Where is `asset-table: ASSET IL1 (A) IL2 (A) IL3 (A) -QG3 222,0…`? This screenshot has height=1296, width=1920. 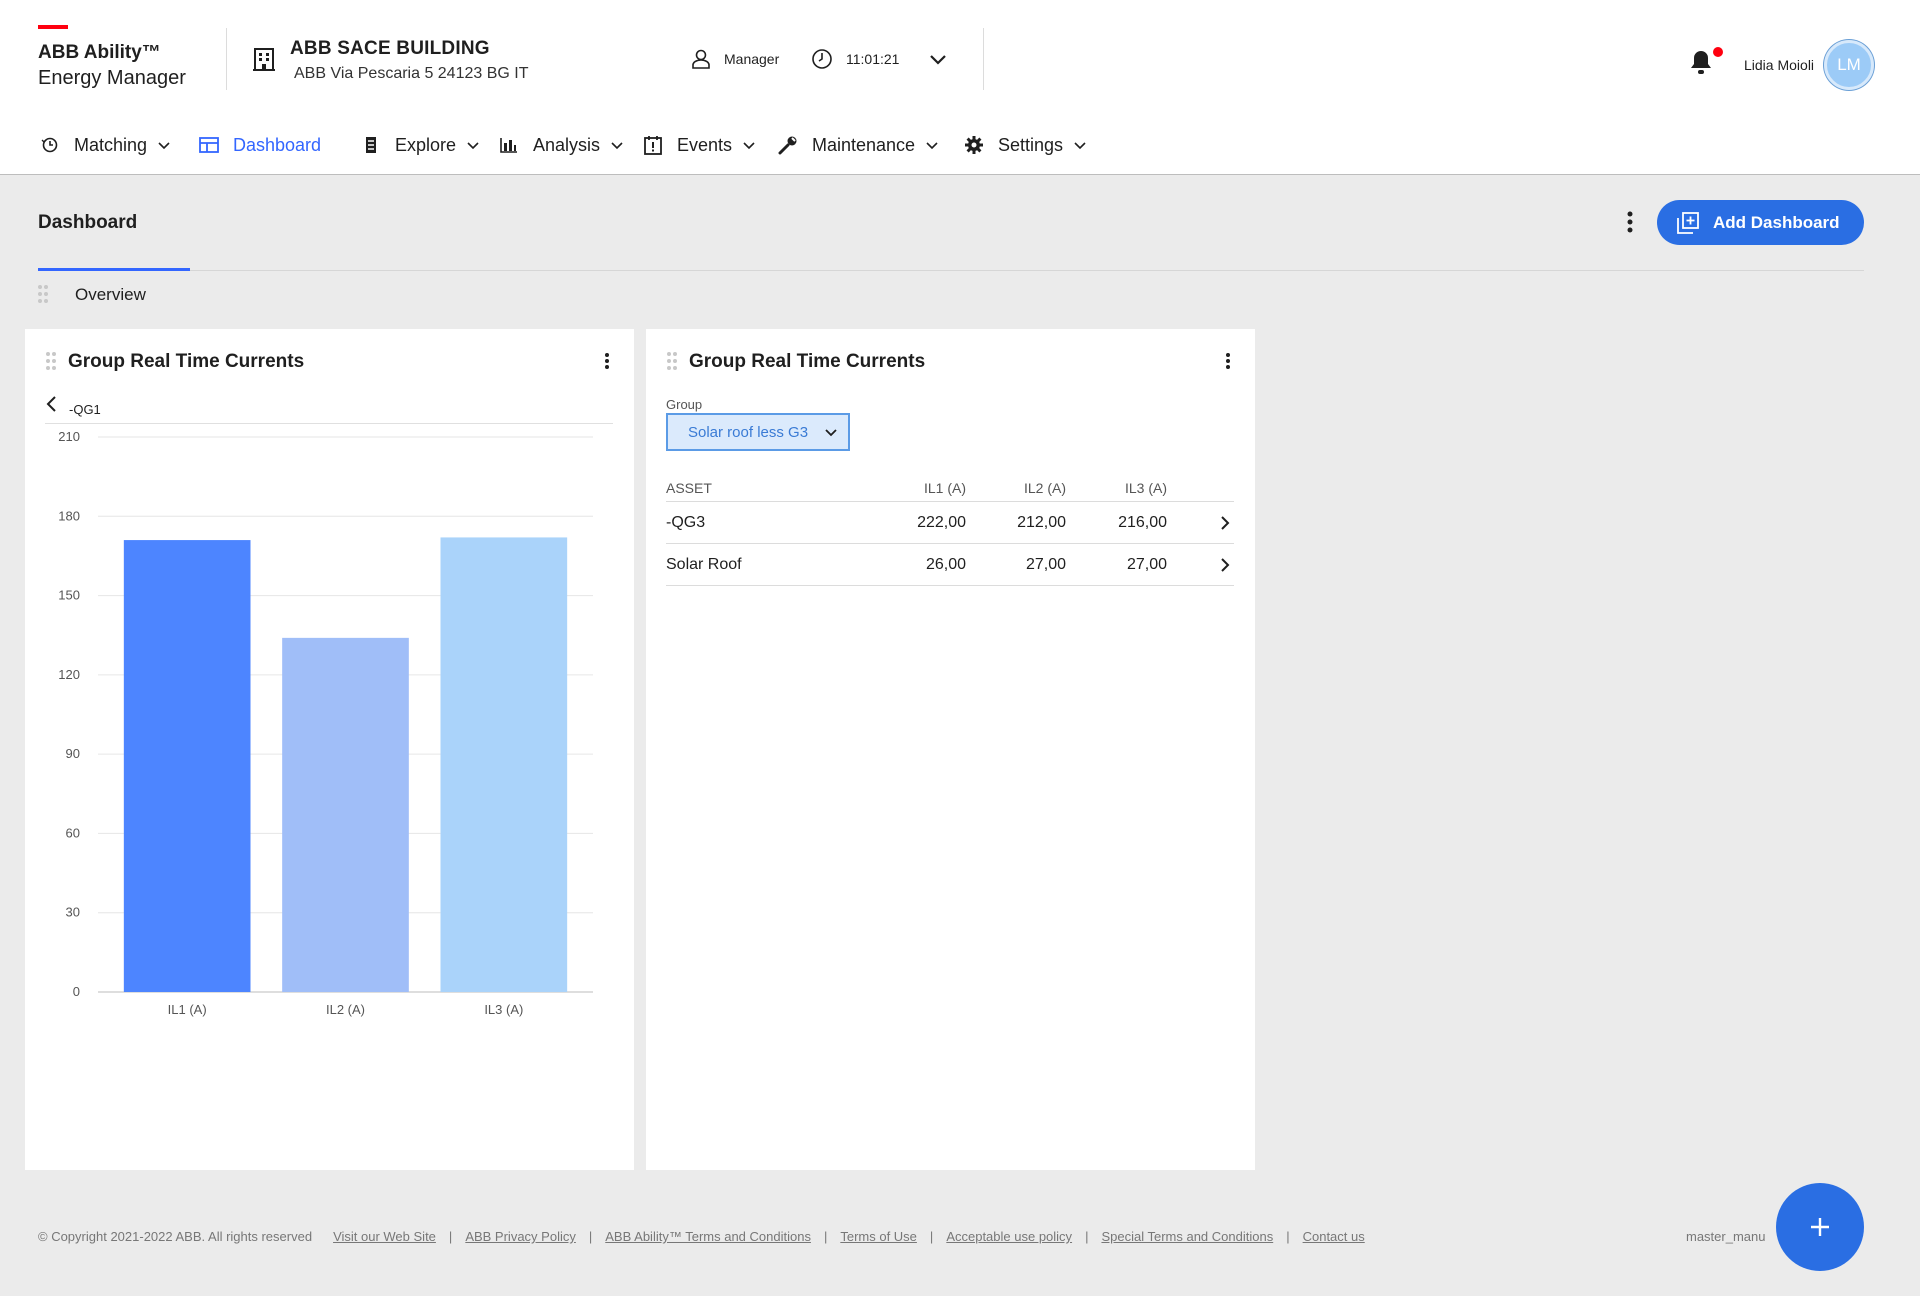 asset-table: ASSET IL1 (A) IL2 (A) IL3 (A) -QG3 222,0… is located at coordinates (950, 530).